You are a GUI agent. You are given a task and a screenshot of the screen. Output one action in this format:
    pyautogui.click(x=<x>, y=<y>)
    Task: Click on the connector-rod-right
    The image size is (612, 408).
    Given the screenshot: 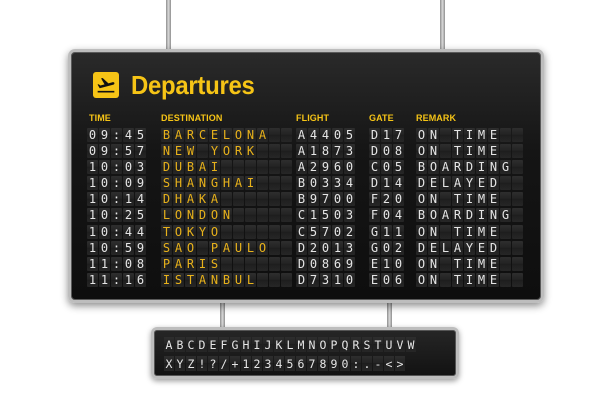 What is the action you would take?
    pyautogui.click(x=389, y=316)
    